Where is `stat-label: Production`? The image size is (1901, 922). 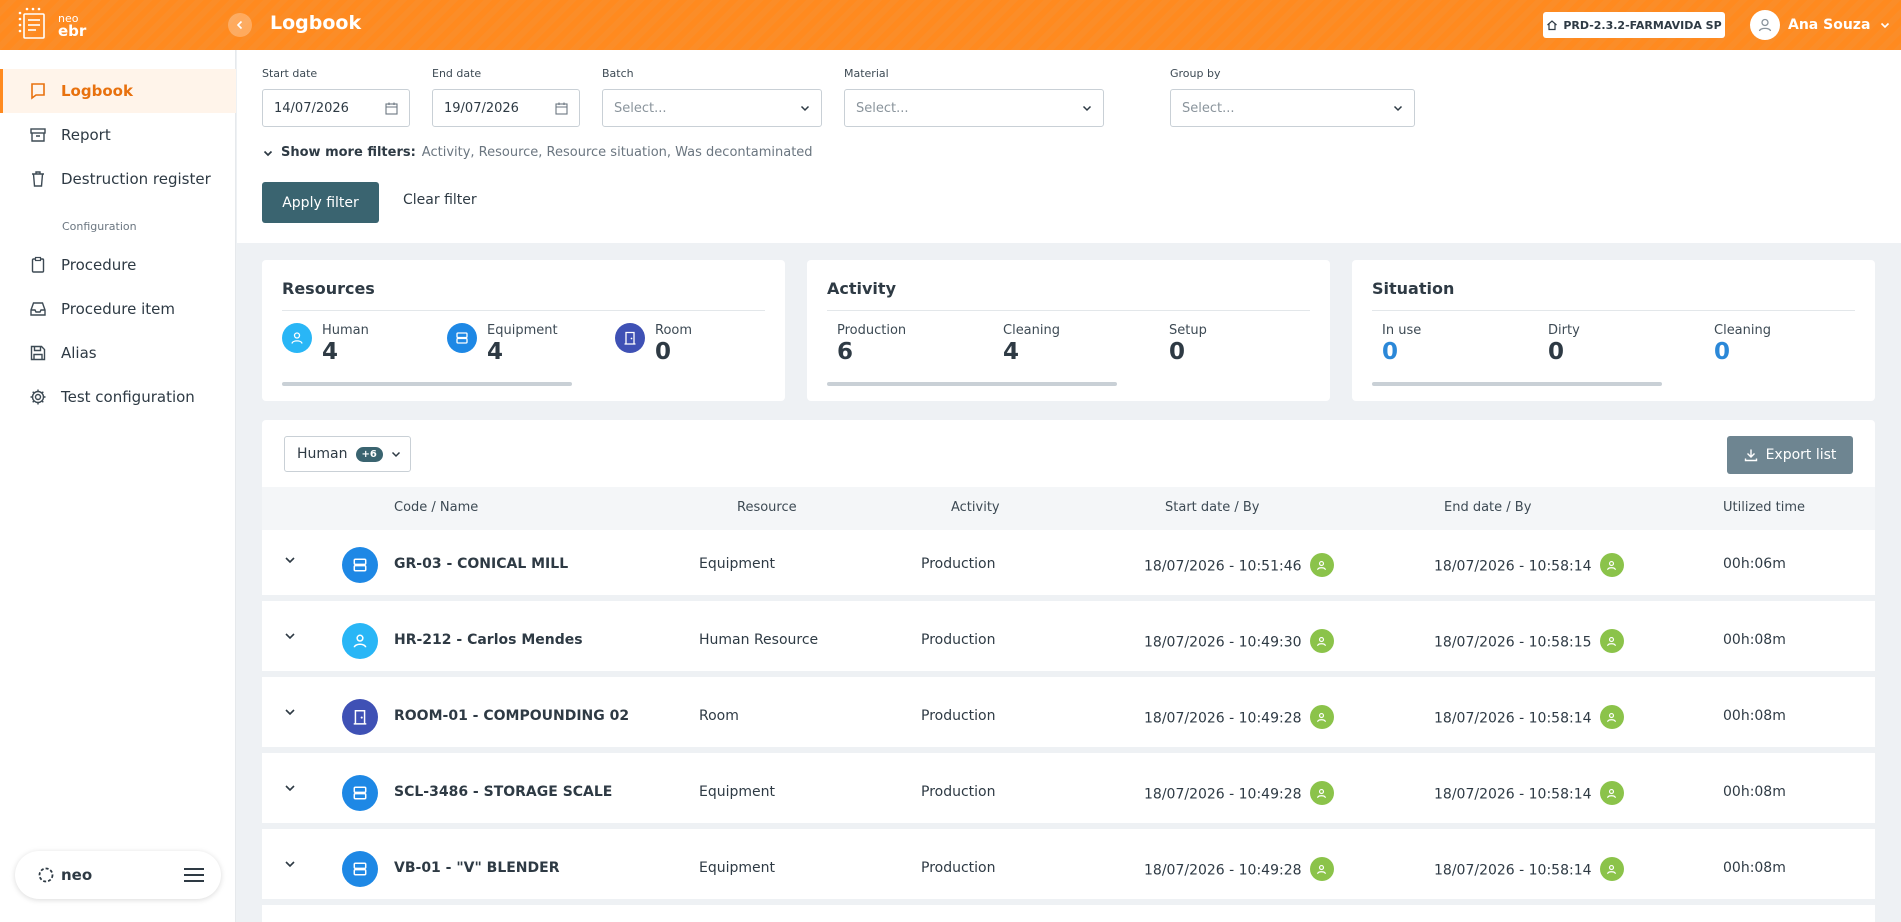
stat-label: Production is located at coordinates (872, 330).